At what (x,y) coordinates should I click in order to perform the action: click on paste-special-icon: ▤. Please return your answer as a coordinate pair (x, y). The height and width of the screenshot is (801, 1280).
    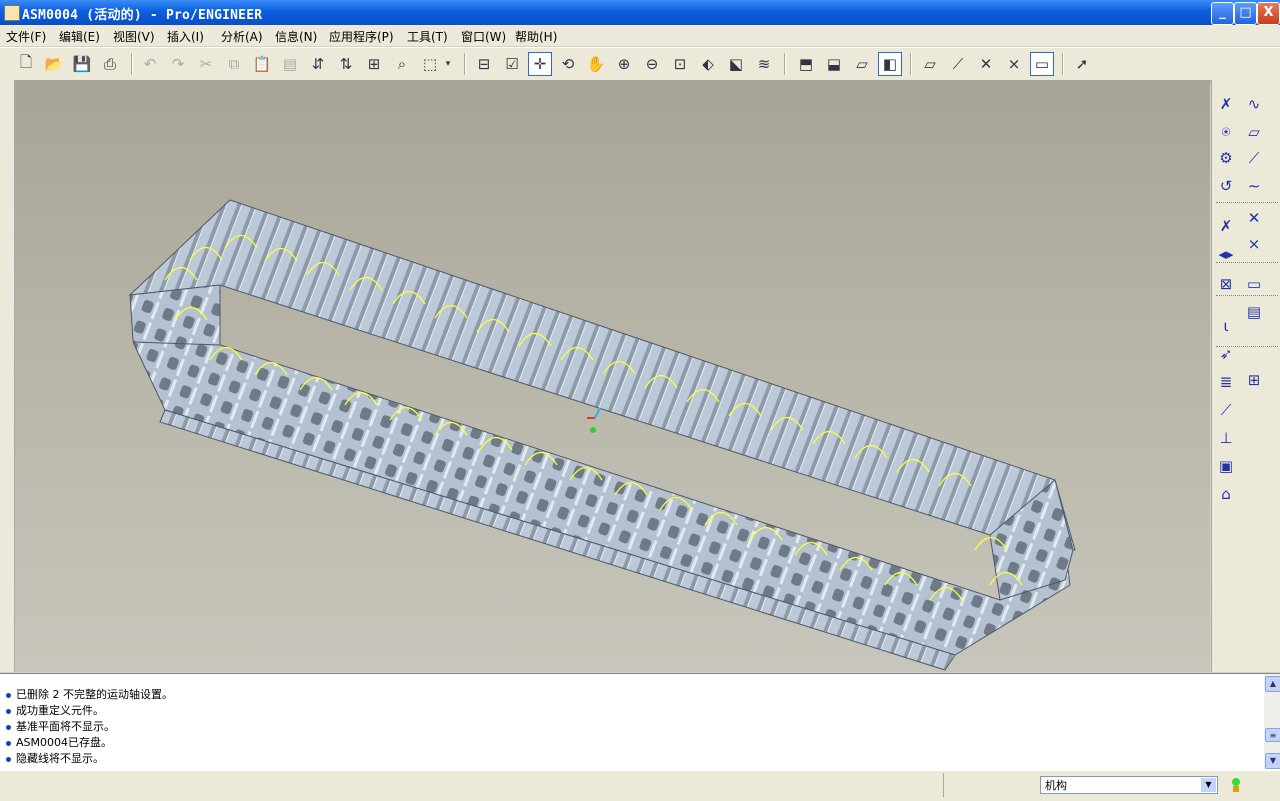
    Looking at the image, I should click on (290, 64).